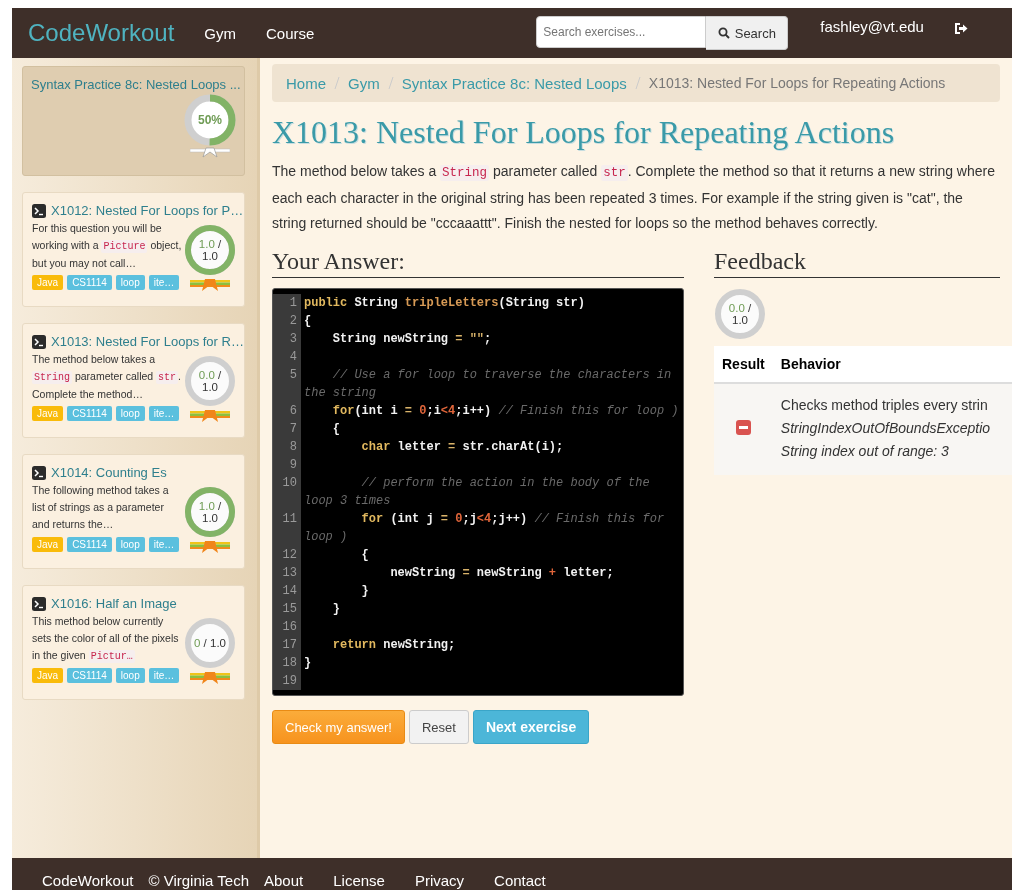  I want to click on breadcrumb-link: Syntax Practice 8c: Nested Loops, so click(514, 83).